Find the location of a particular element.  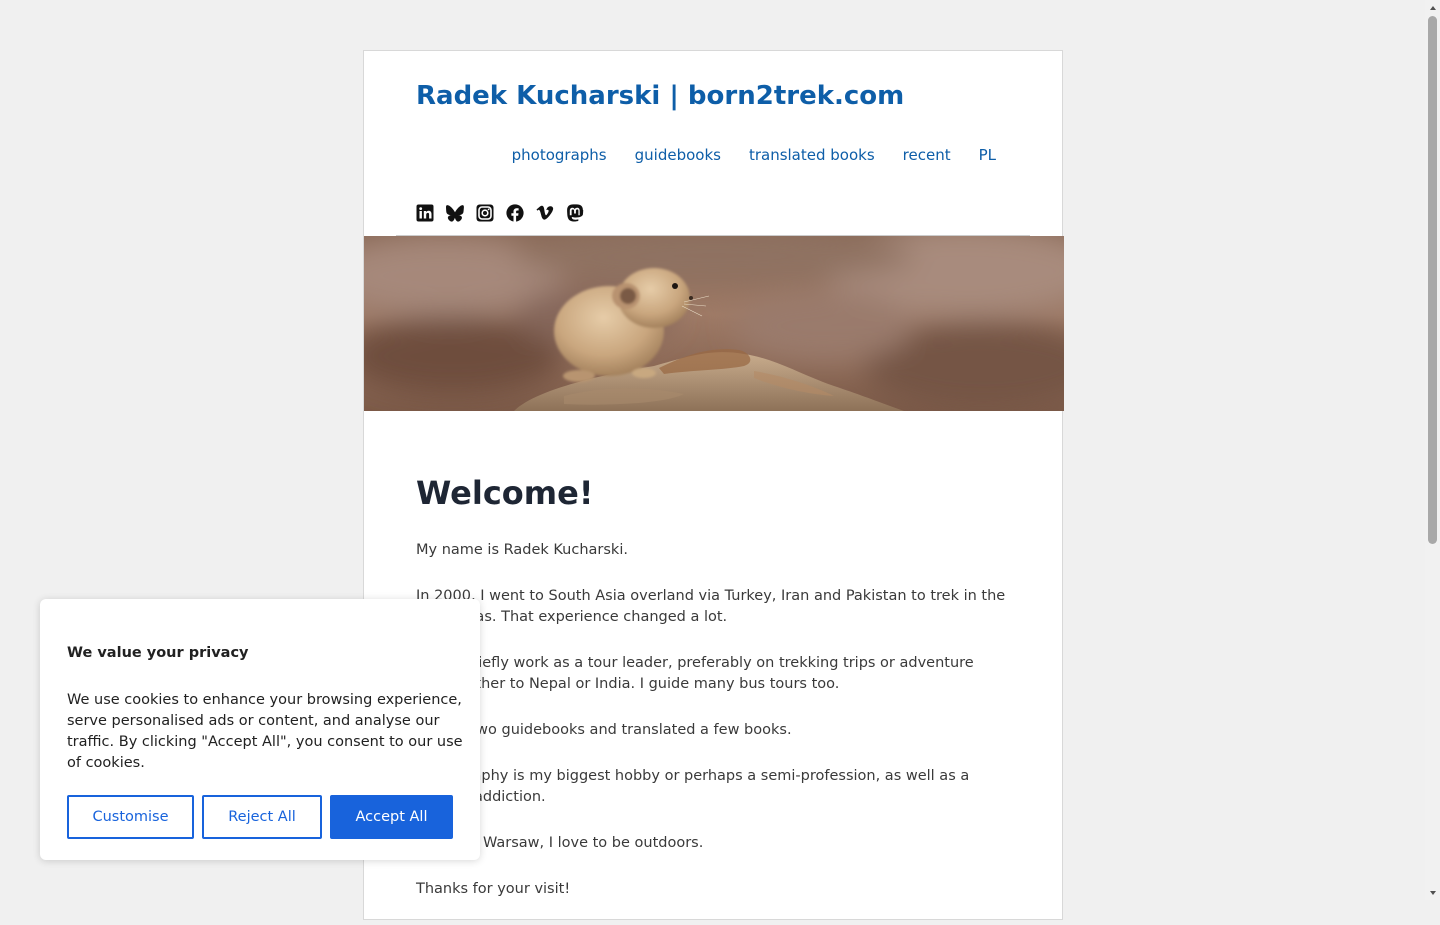

paragraph: Based in Warsaw, I love to be outdoors. is located at coordinates (560, 843).